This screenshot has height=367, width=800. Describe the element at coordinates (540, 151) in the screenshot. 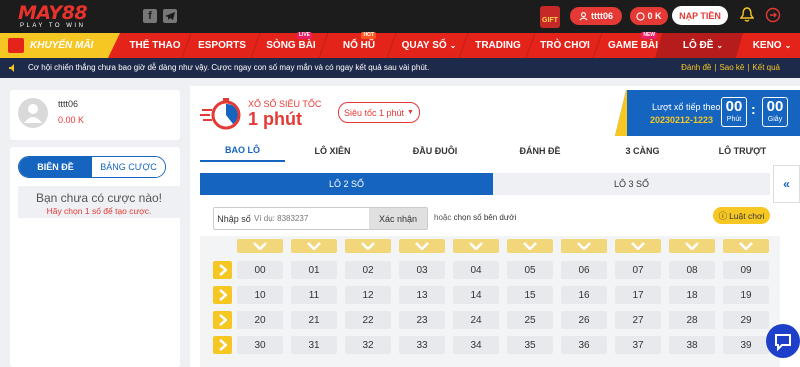

I see `tab-danh-de: ĐÁNH ĐỀ` at that location.